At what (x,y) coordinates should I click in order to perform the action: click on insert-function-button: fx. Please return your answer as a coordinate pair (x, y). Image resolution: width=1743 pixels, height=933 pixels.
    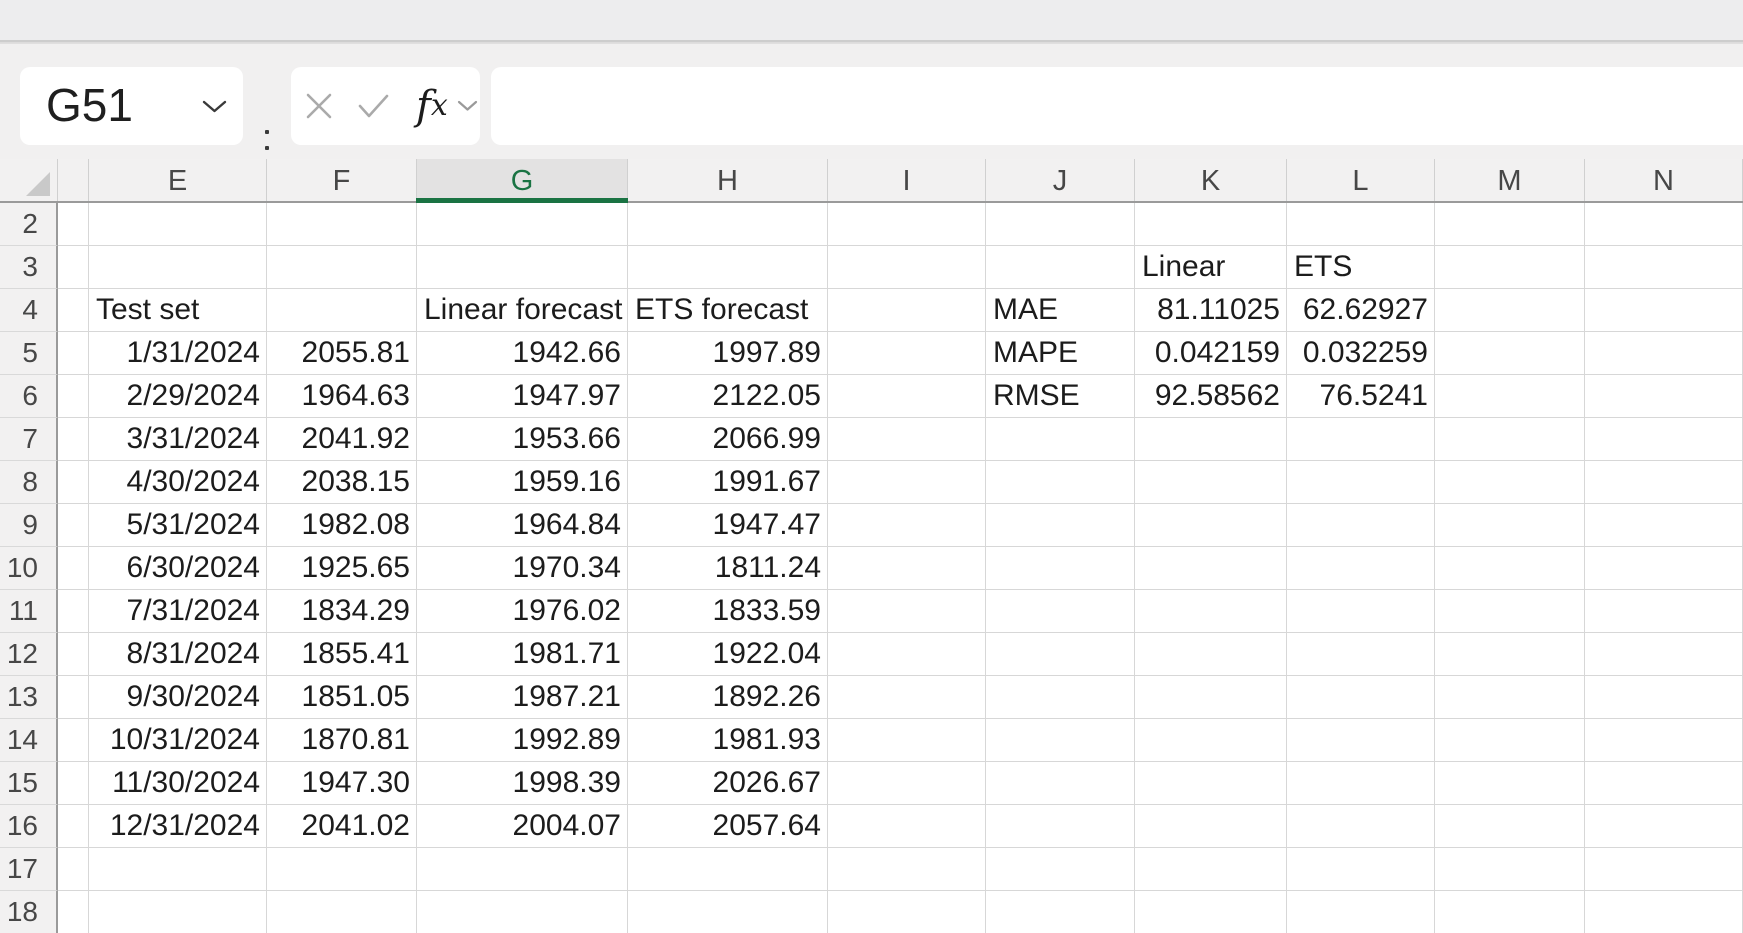
    Looking at the image, I should click on (432, 106).